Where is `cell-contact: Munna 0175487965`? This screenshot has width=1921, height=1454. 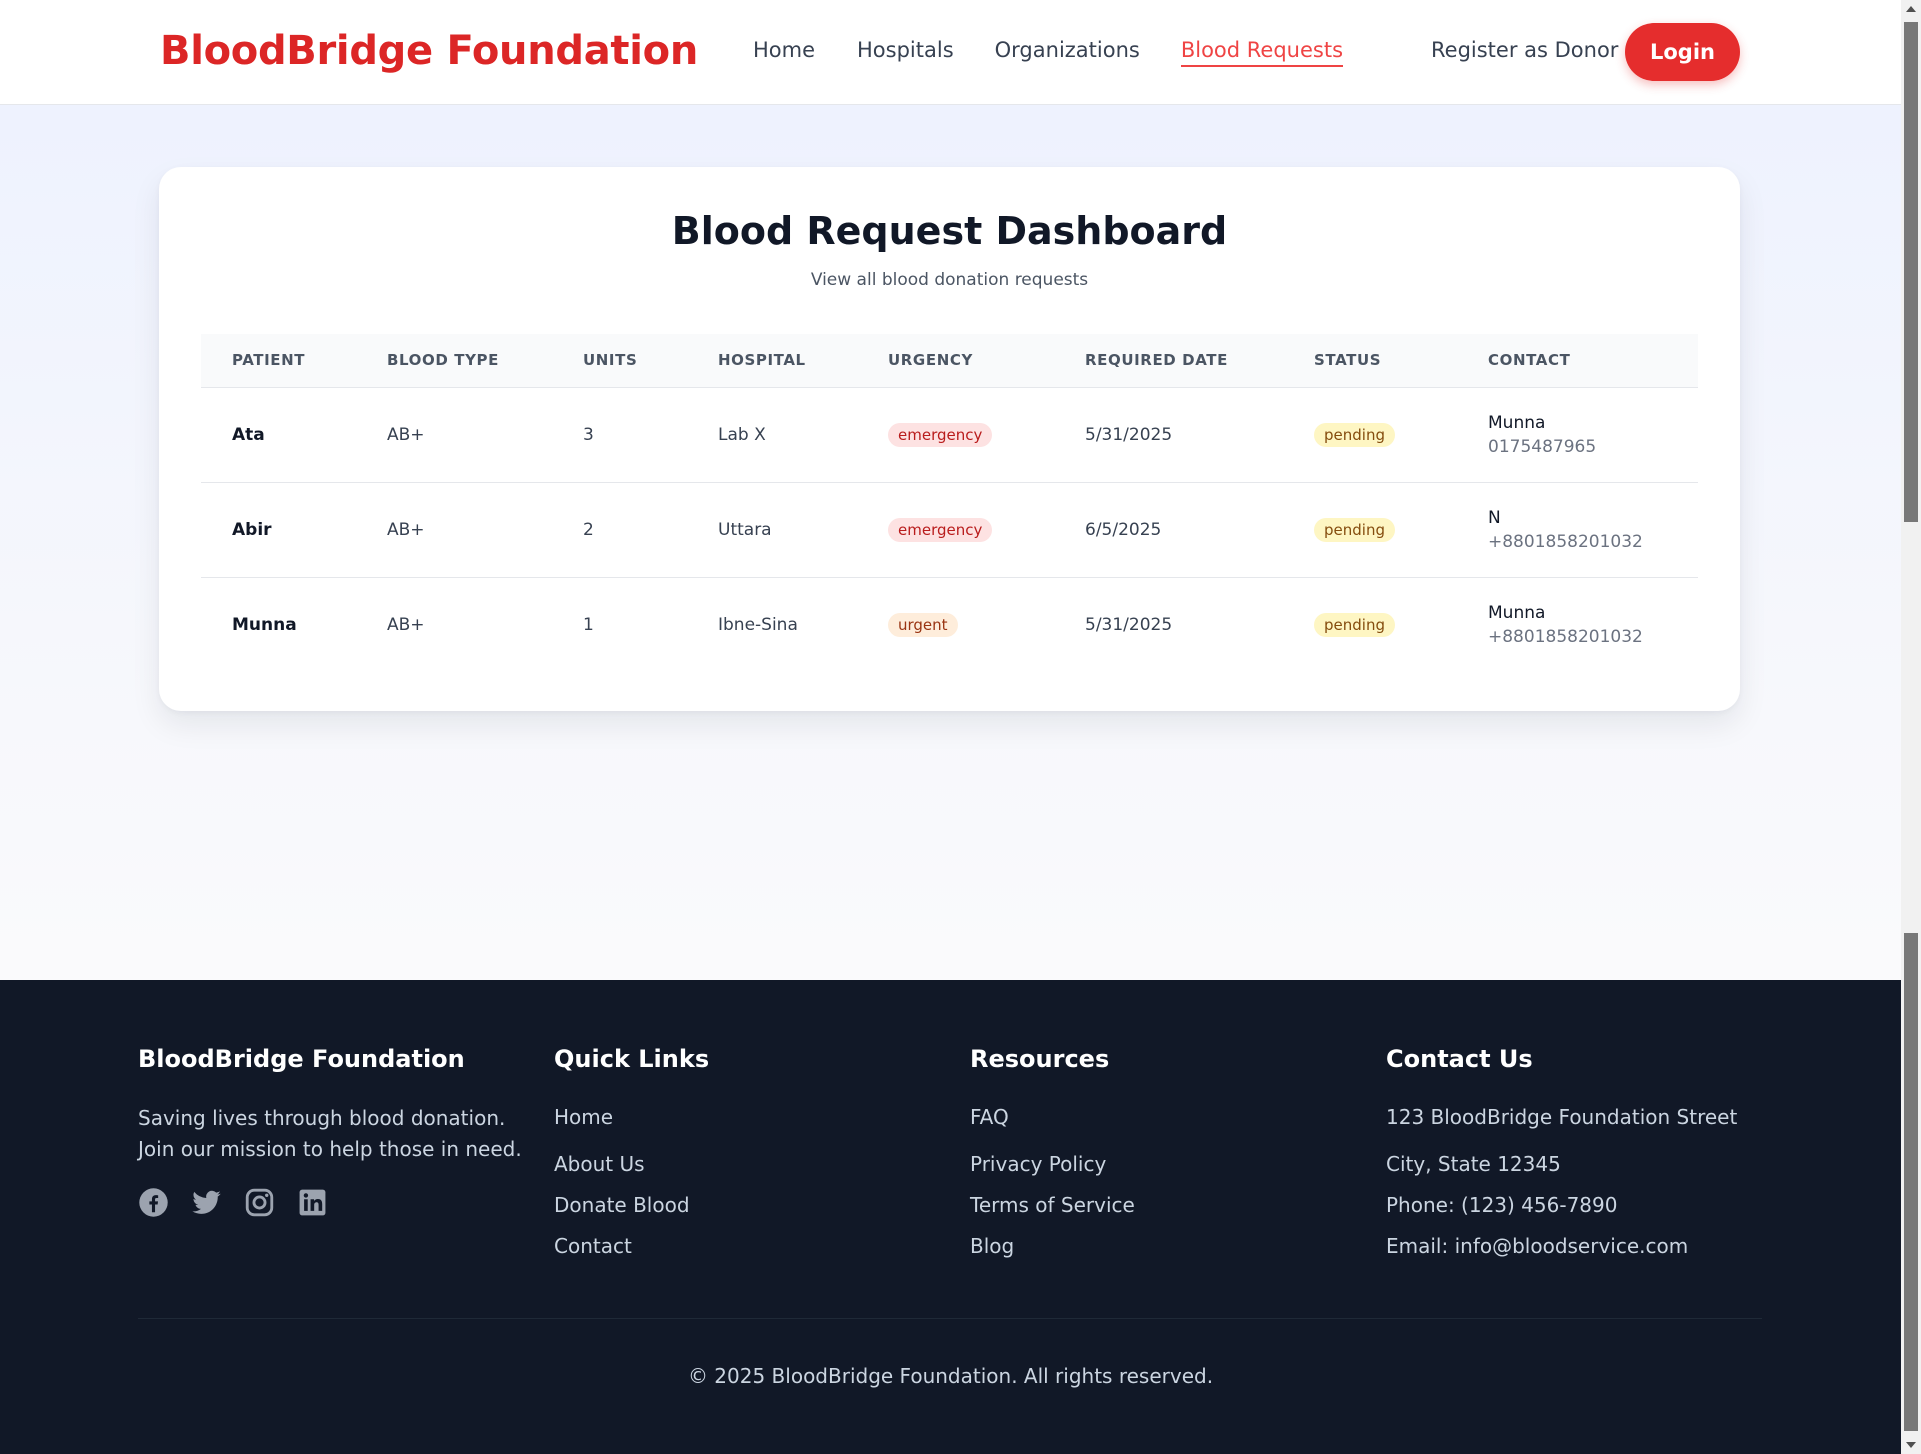 cell-contact: Munna 0175487965 is located at coordinates (1577, 434).